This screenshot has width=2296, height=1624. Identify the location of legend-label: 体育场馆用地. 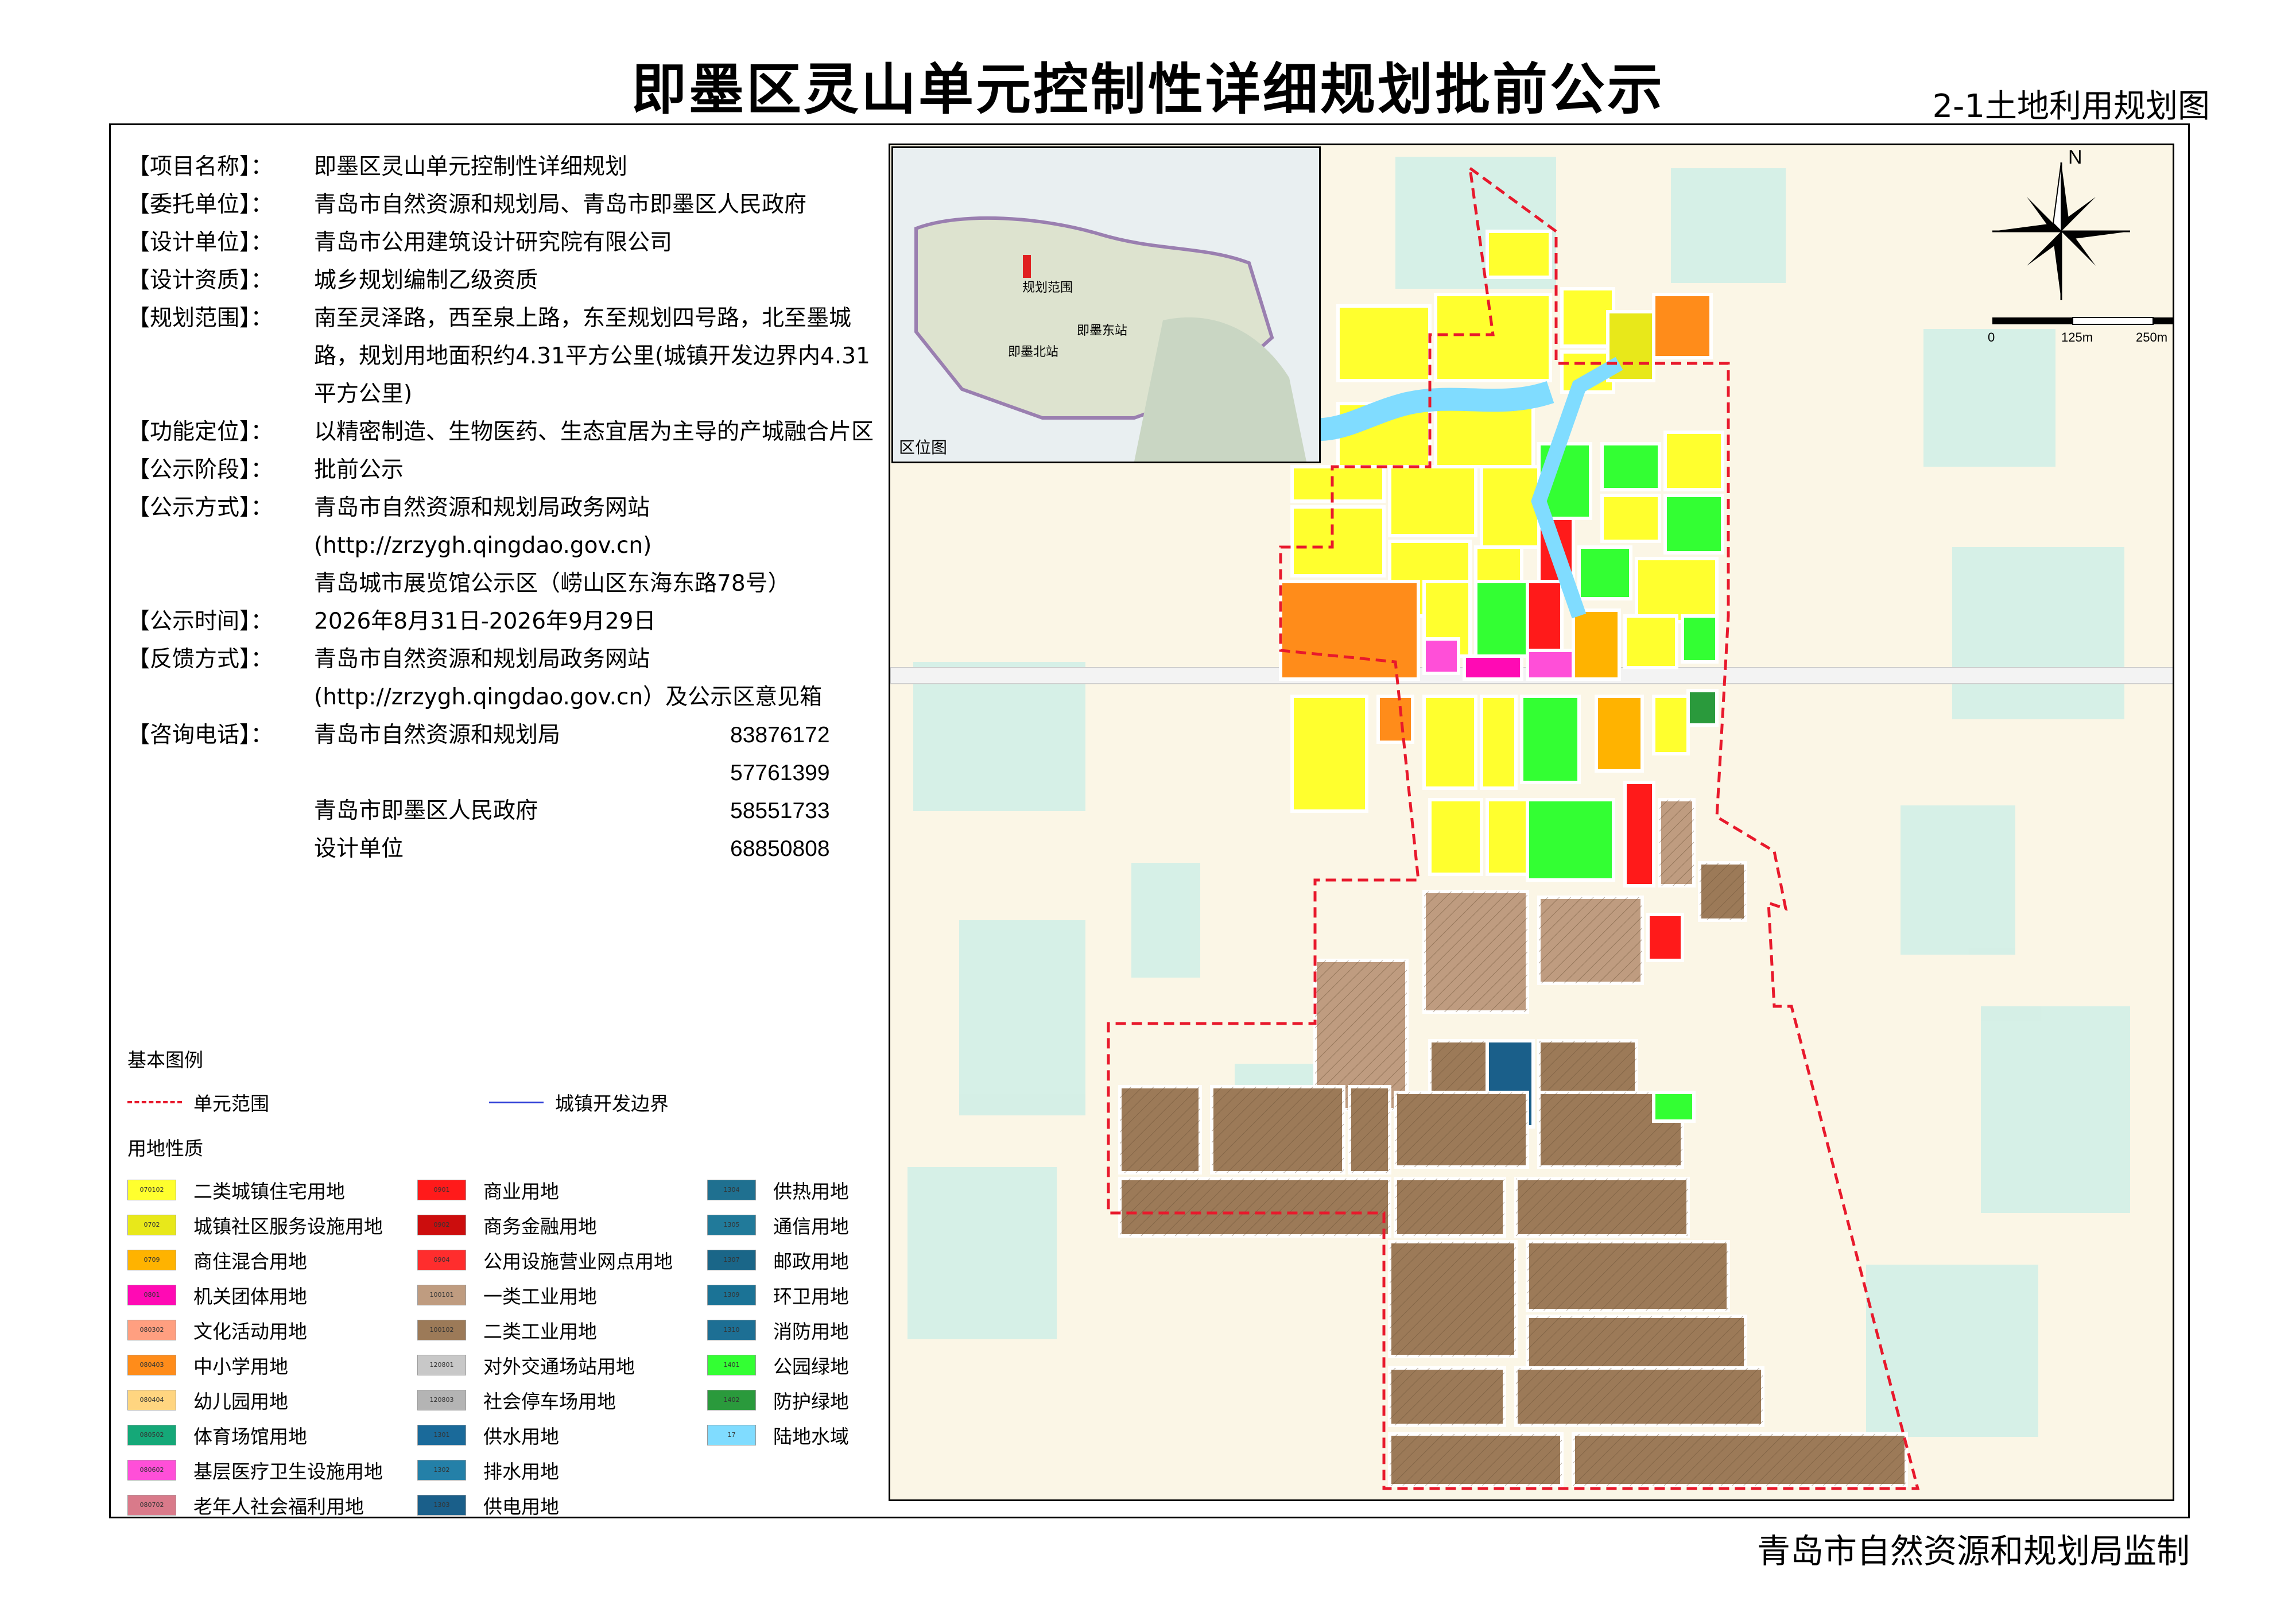
(250, 1436).